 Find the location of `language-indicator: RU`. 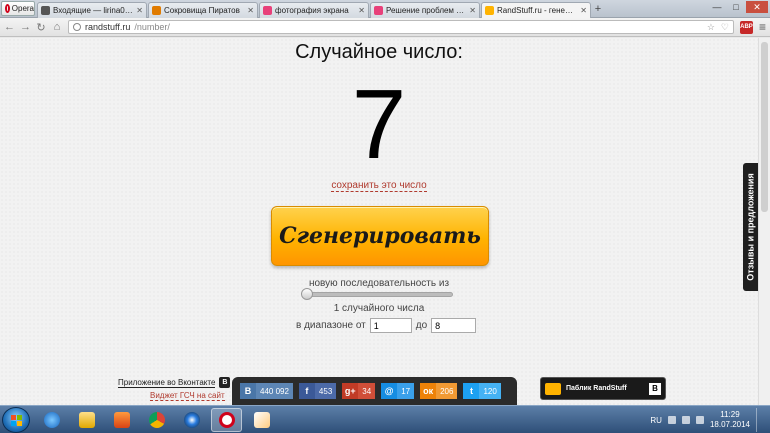

language-indicator: RU is located at coordinates (656, 420).